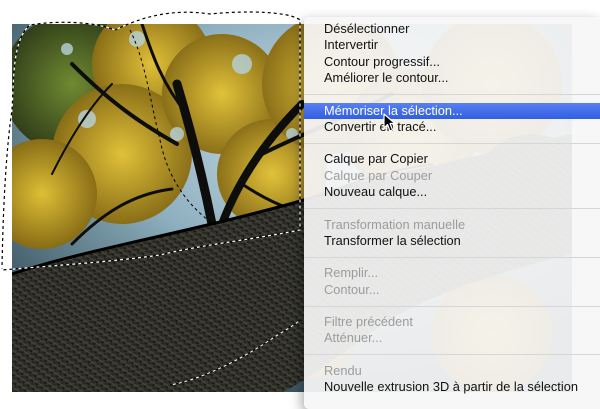  Describe the element at coordinates (368, 322) in the screenshot. I see `menu-item-filtre-precedent: Filtre précédent` at that location.